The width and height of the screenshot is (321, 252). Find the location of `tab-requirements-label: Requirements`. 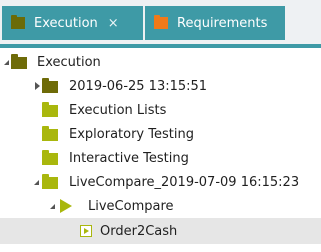

tab-requirements-label: Requirements is located at coordinates (222, 23).